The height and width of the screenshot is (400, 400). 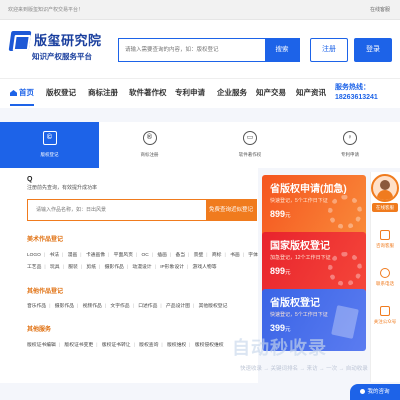 I want to click on sidebar-item-label: 关注公众号, so click(x=385, y=321).